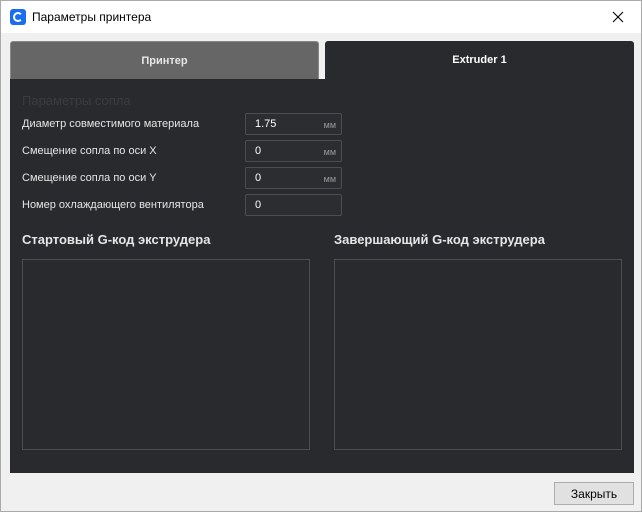 This screenshot has width=642, height=512. Describe the element at coordinates (116, 239) in the screenshot. I see `start-gcode-title: Стартовый G-код экструдера` at that location.